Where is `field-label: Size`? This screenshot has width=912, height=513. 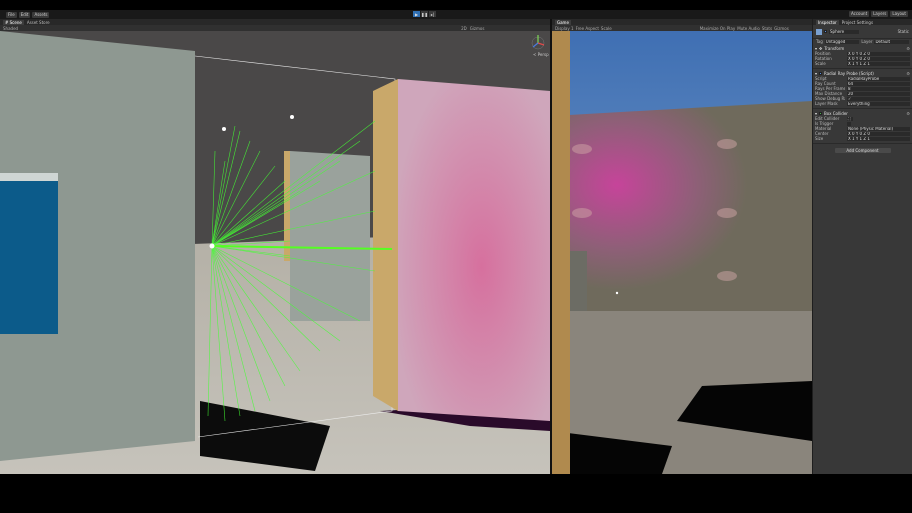 field-label: Size is located at coordinates (819, 138).